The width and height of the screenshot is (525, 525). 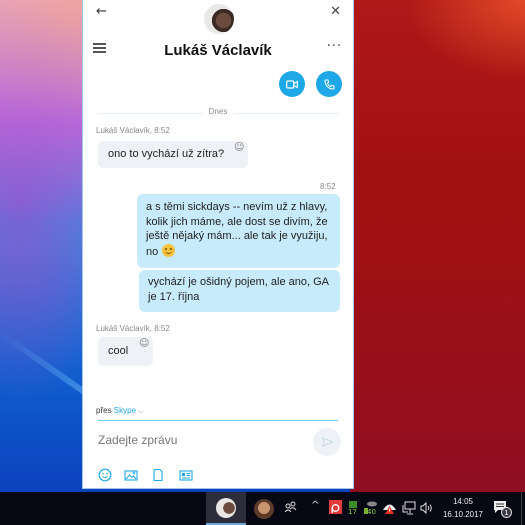 I want to click on windows-taskbar: ^ 17 40 14:05 16.10.2017 1, so click(x=262, y=508).